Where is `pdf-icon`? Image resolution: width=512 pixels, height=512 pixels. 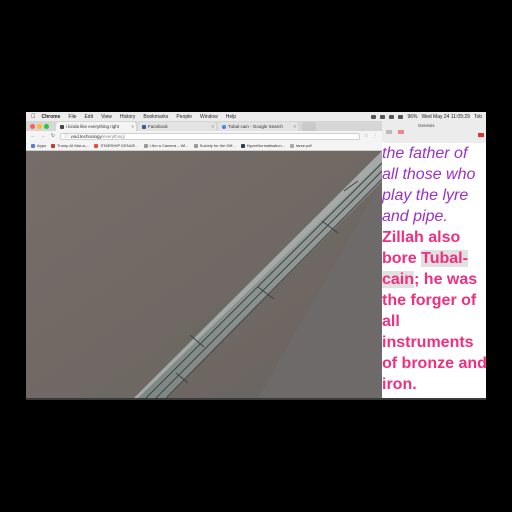 pdf-icon is located at coordinates (292, 145).